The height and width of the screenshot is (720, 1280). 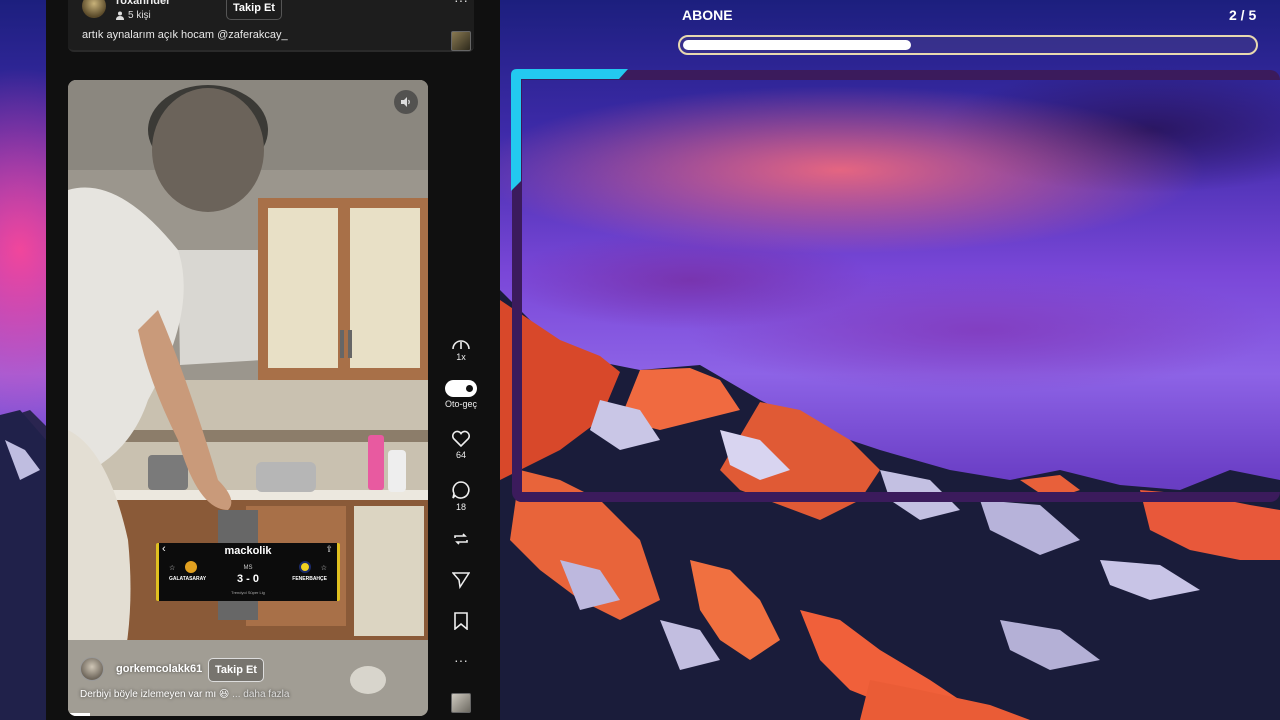 I want to click on like-button: 64, so click(x=461, y=445).